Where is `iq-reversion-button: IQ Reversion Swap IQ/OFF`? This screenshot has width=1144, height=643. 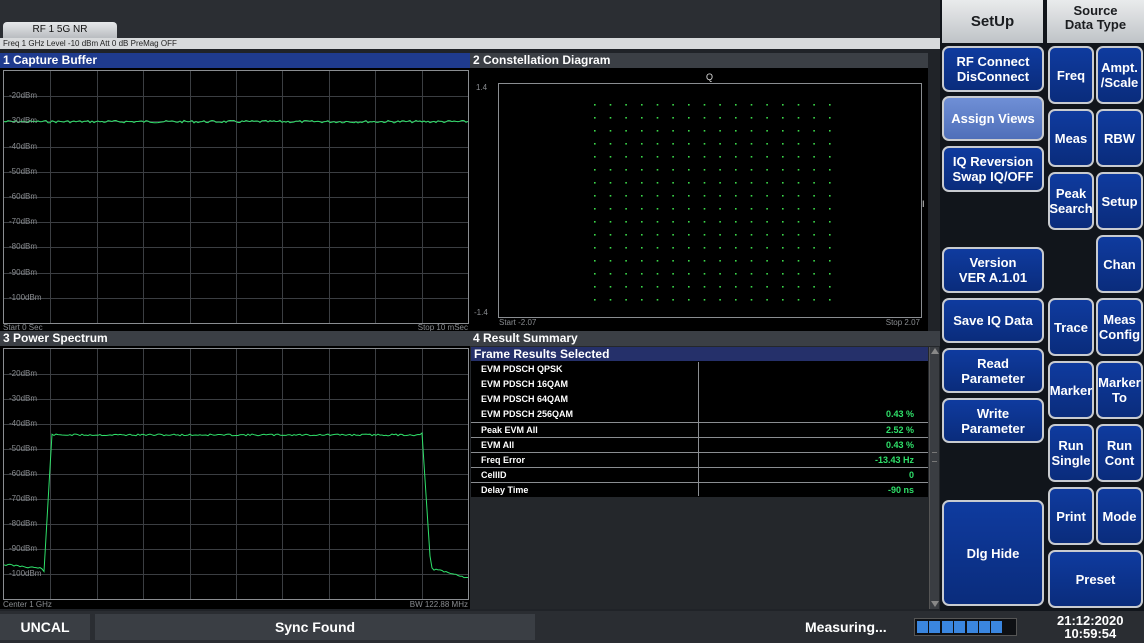
iq-reversion-button: IQ Reversion Swap IQ/OFF is located at coordinates (993, 169).